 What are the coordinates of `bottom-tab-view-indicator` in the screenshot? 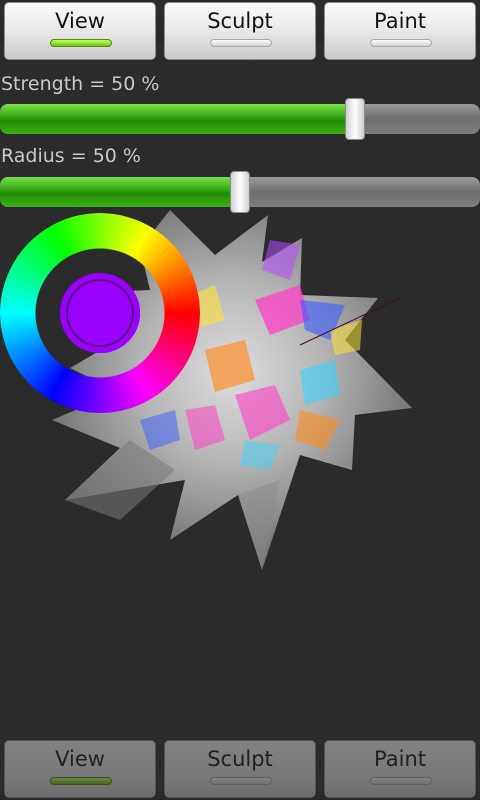 It's located at (81, 781).